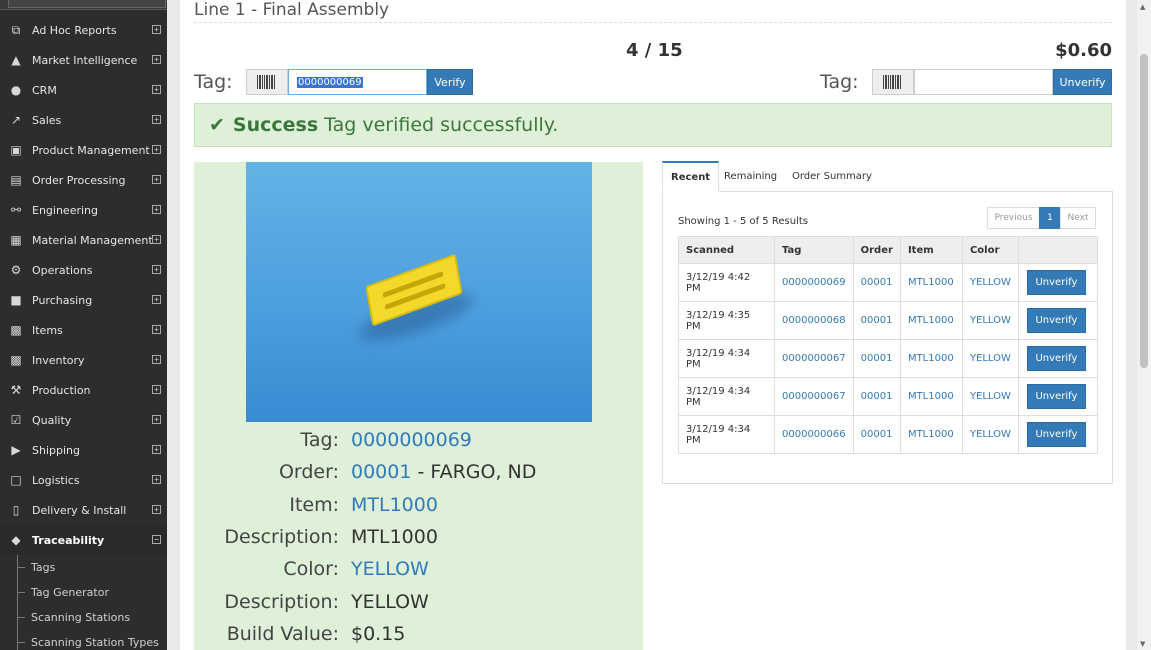 Image resolution: width=1151 pixels, height=650 pixels. I want to click on product-image, so click(419, 292).